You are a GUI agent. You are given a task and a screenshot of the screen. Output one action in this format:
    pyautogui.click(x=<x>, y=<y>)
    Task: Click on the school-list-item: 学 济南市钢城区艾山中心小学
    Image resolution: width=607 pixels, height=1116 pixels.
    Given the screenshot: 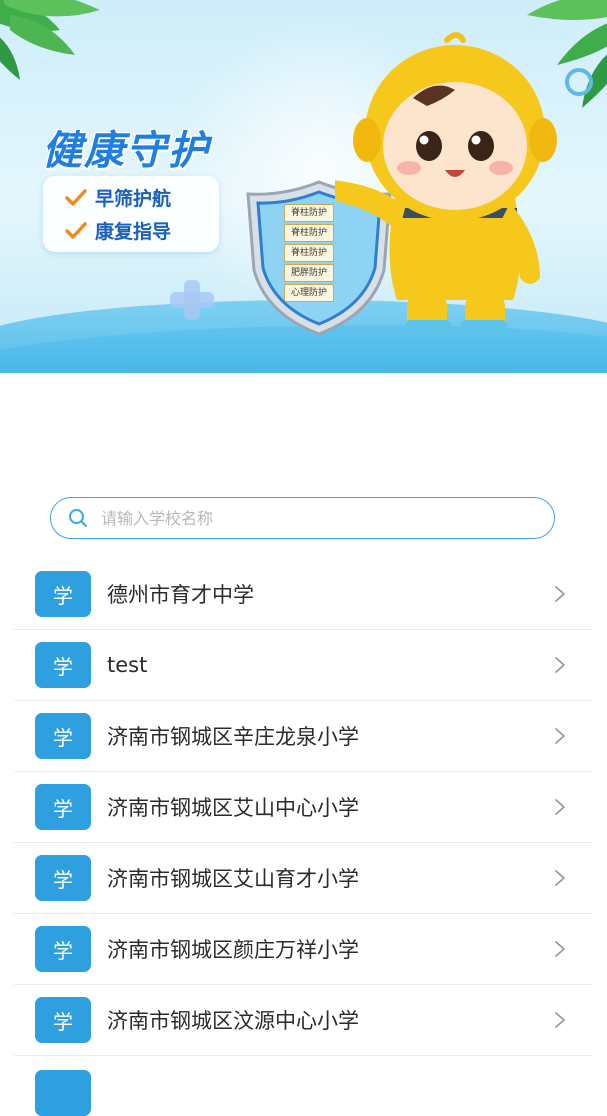 What is the action you would take?
    pyautogui.click(x=303, y=807)
    